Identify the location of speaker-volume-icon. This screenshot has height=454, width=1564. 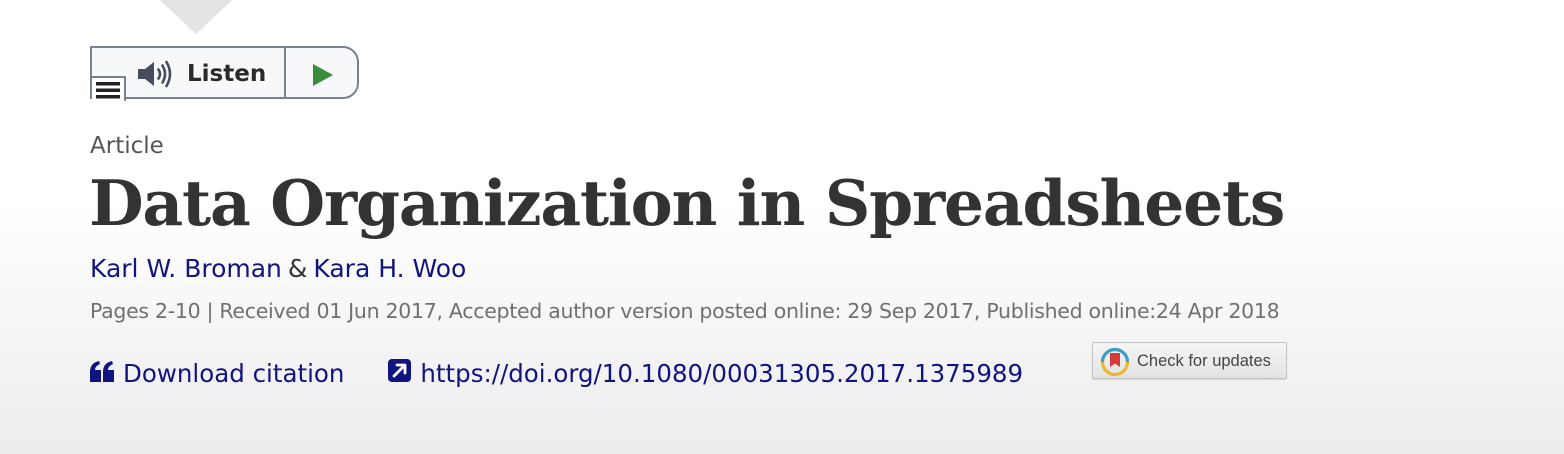
(155, 76).